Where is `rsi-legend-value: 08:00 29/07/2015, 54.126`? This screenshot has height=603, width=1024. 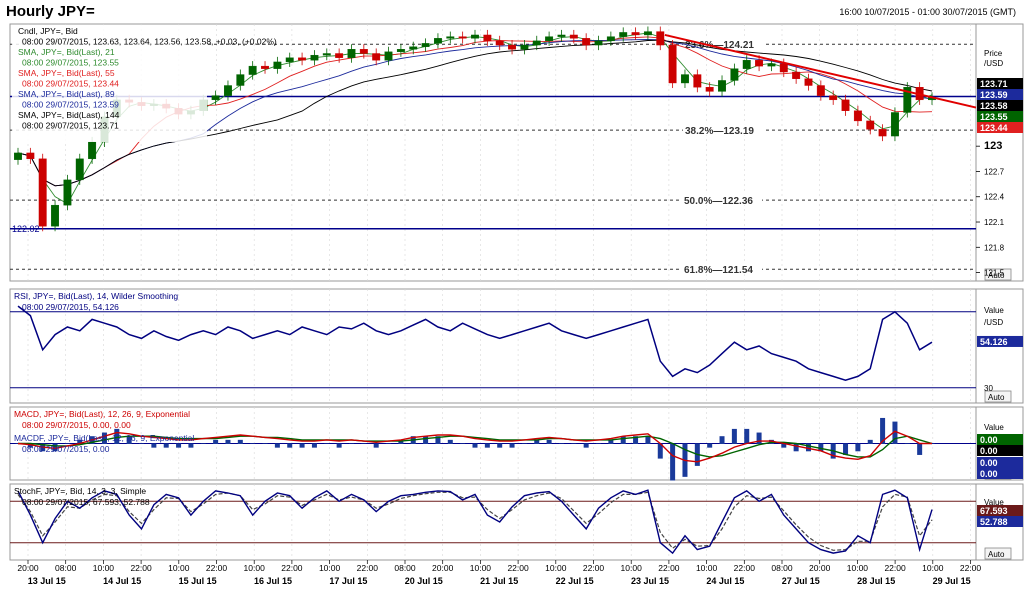
rsi-legend-value: 08:00 29/07/2015, 54.126 is located at coordinates (70, 307).